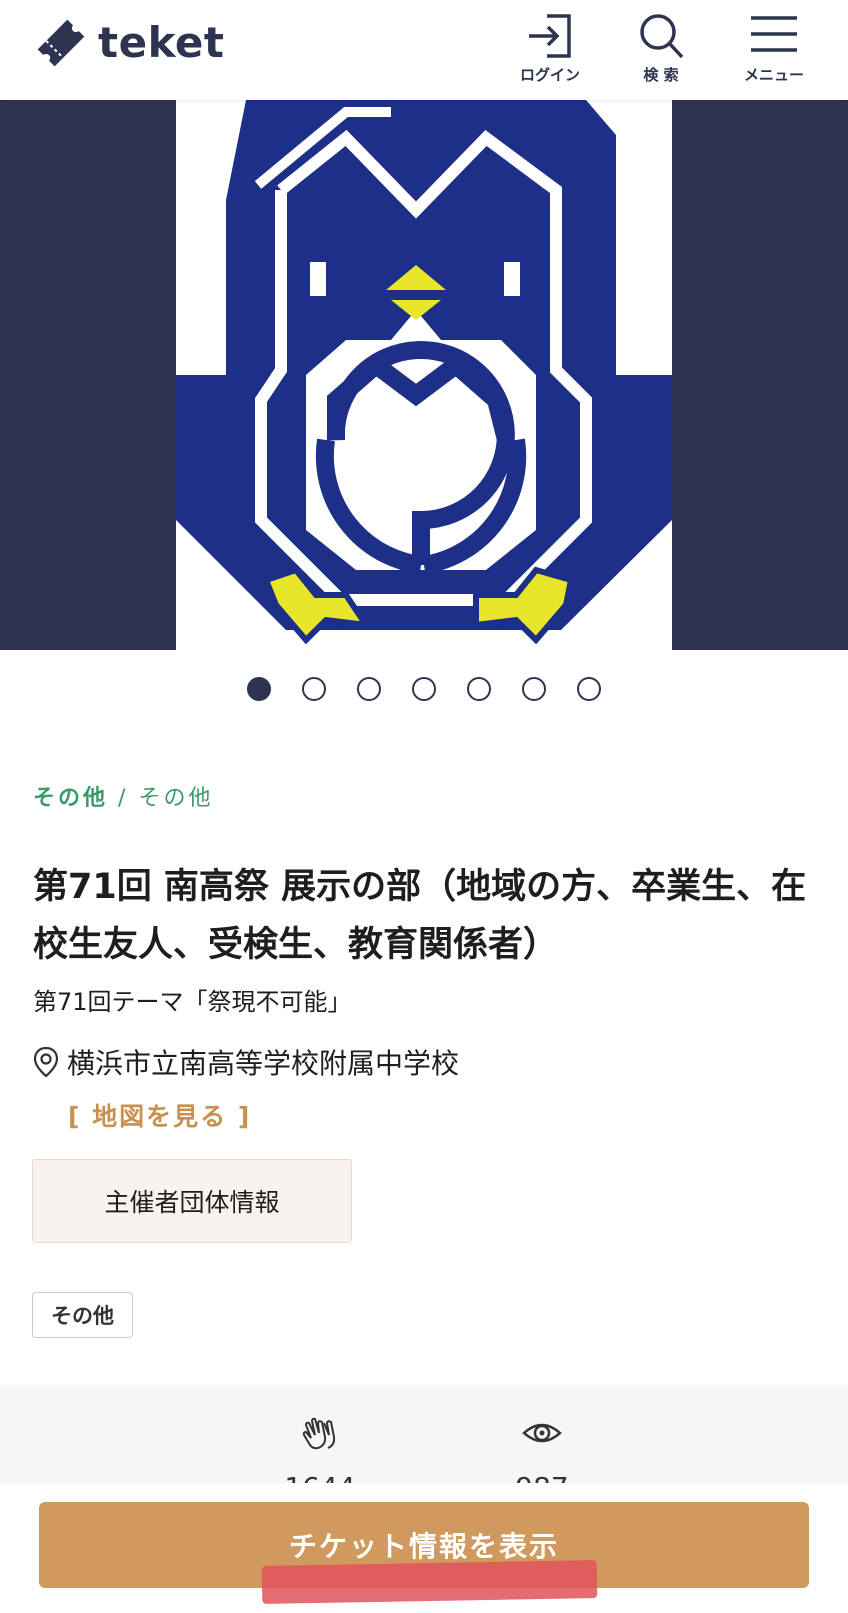  I want to click on menu-button: メニュー, so click(774, 48).